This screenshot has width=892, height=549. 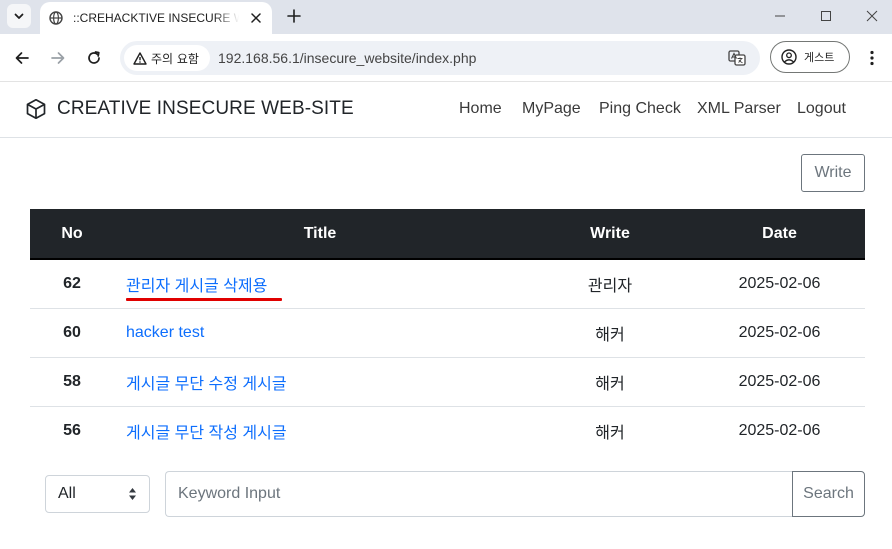 I want to click on table-header-row: No Title Write Date, so click(x=447, y=234).